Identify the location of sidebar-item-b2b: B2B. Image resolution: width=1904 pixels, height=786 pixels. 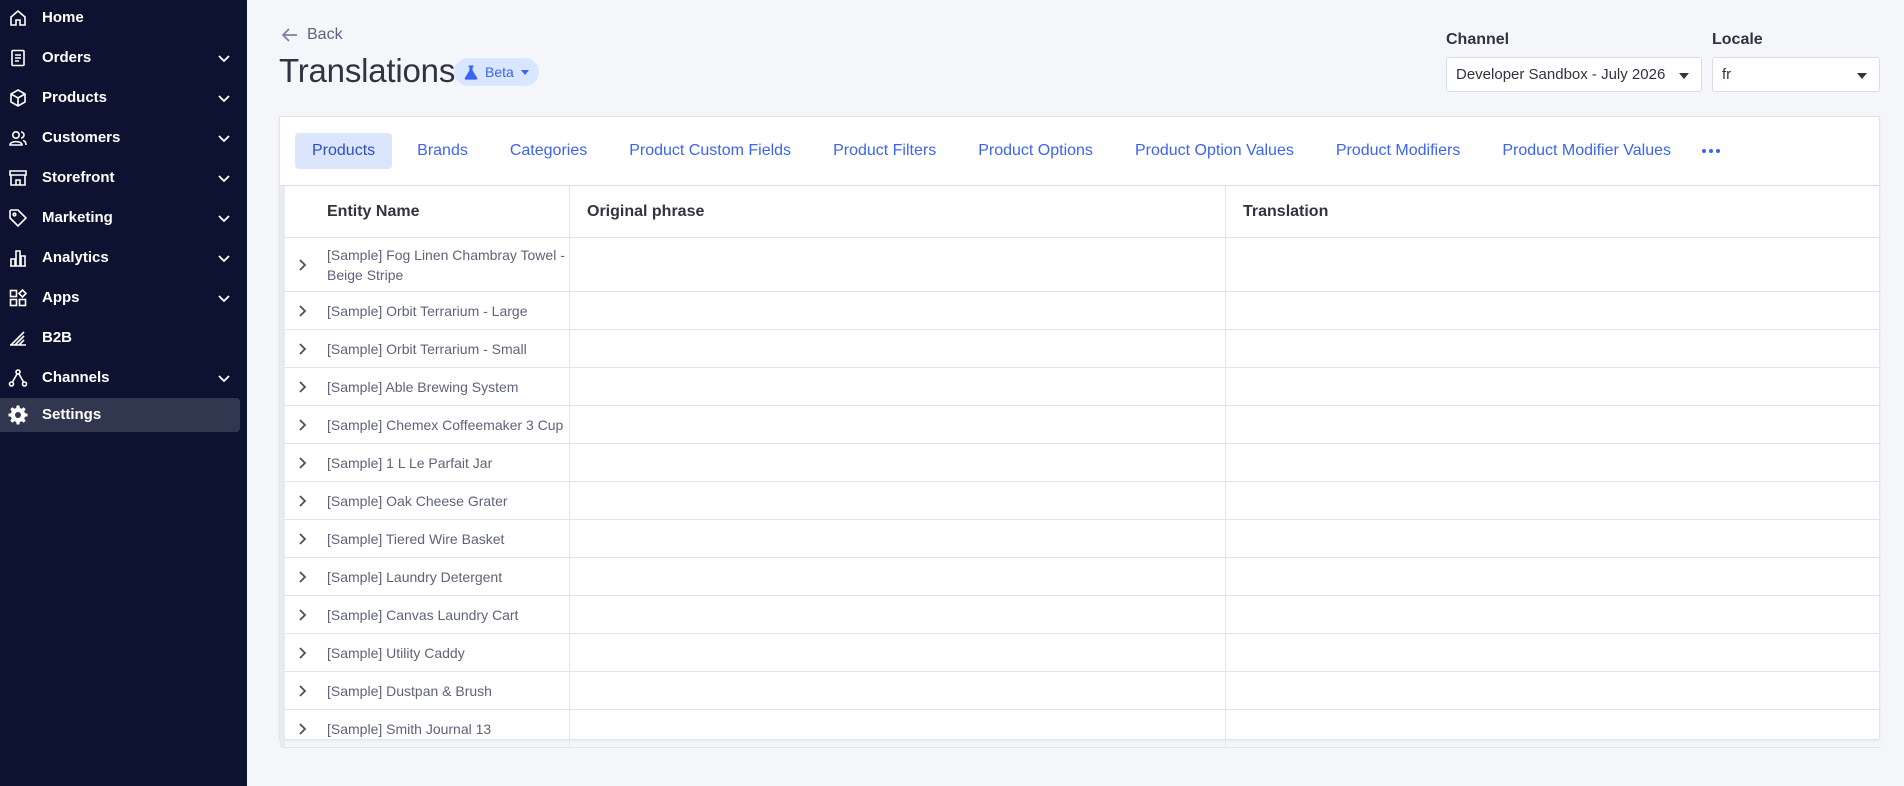
(120, 338).